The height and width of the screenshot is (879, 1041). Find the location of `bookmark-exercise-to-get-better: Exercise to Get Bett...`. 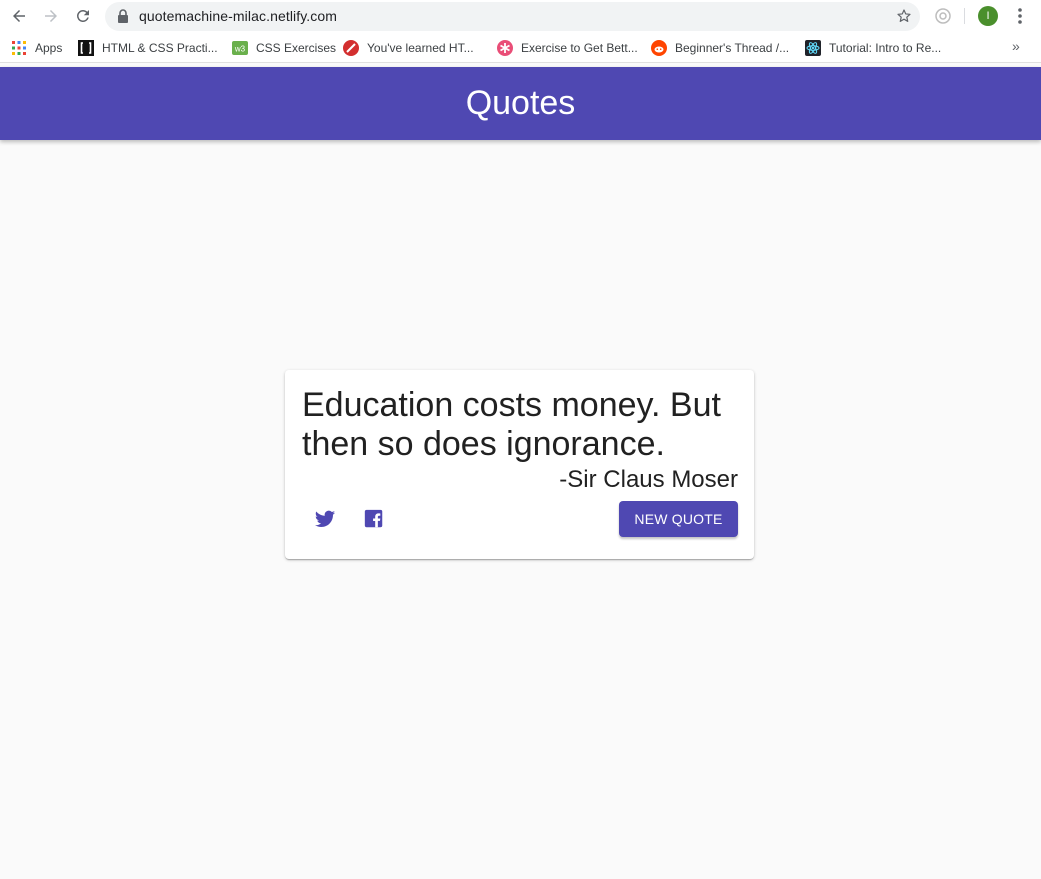

bookmark-exercise-to-get-better: Exercise to Get Bett... is located at coordinates (567, 48).